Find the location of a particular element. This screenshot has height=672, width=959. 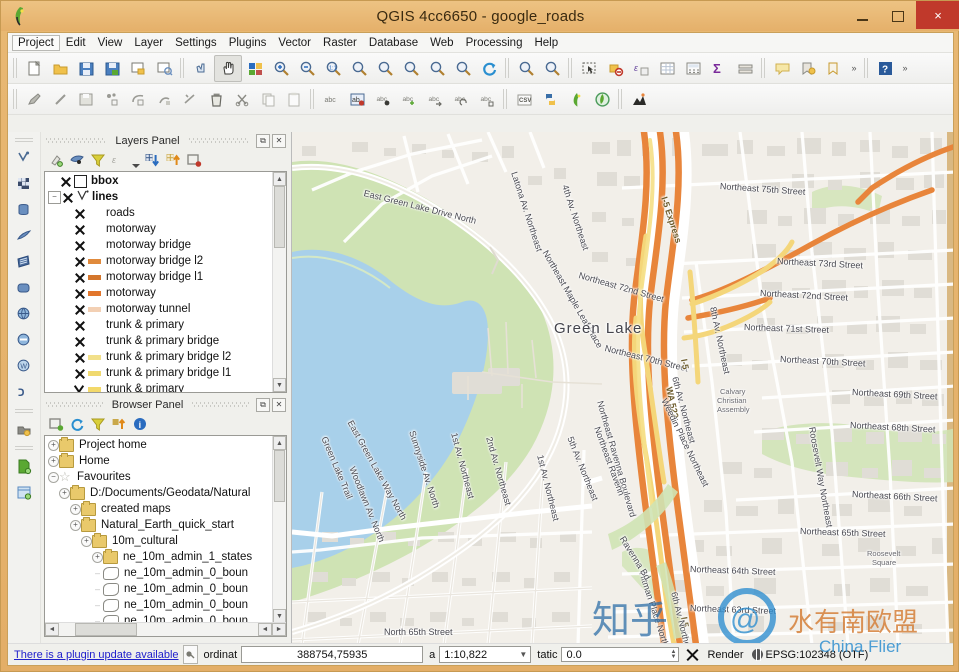

browser-tree-item: + ne_10m_admin_1_states is located at coordinates (159, 556).